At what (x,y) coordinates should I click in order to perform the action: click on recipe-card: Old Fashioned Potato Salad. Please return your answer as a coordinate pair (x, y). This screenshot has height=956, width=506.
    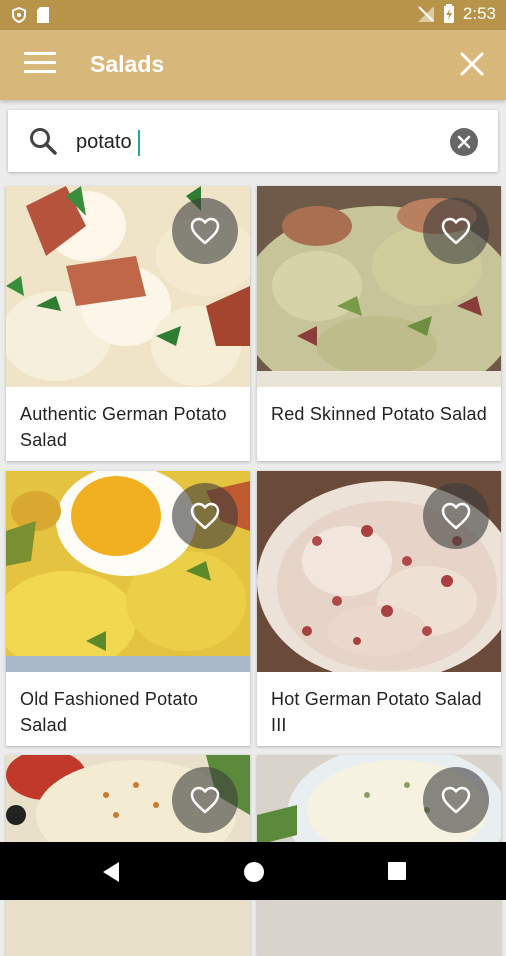
    Looking at the image, I should click on (128, 608).